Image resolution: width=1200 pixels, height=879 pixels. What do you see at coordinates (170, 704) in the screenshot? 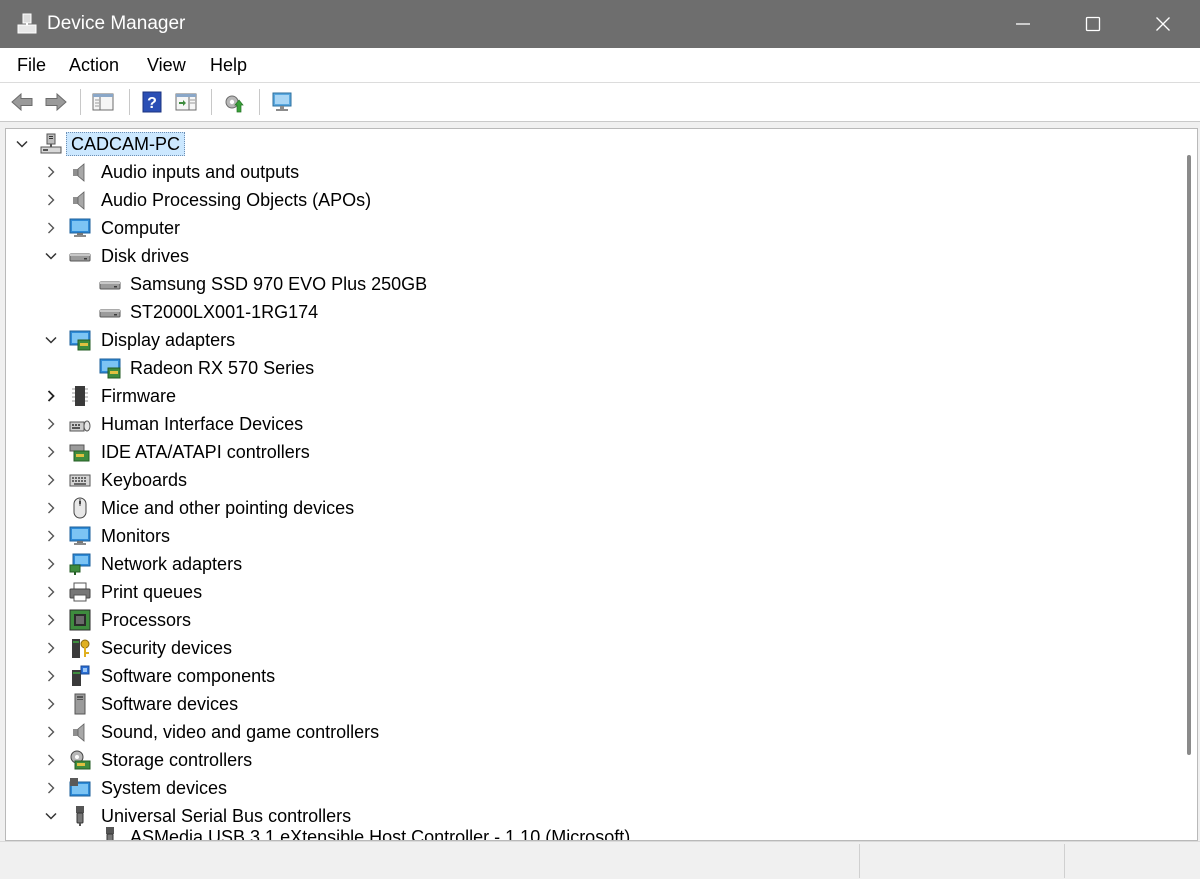
I see `tree-item-label: Software devices` at bounding box center [170, 704].